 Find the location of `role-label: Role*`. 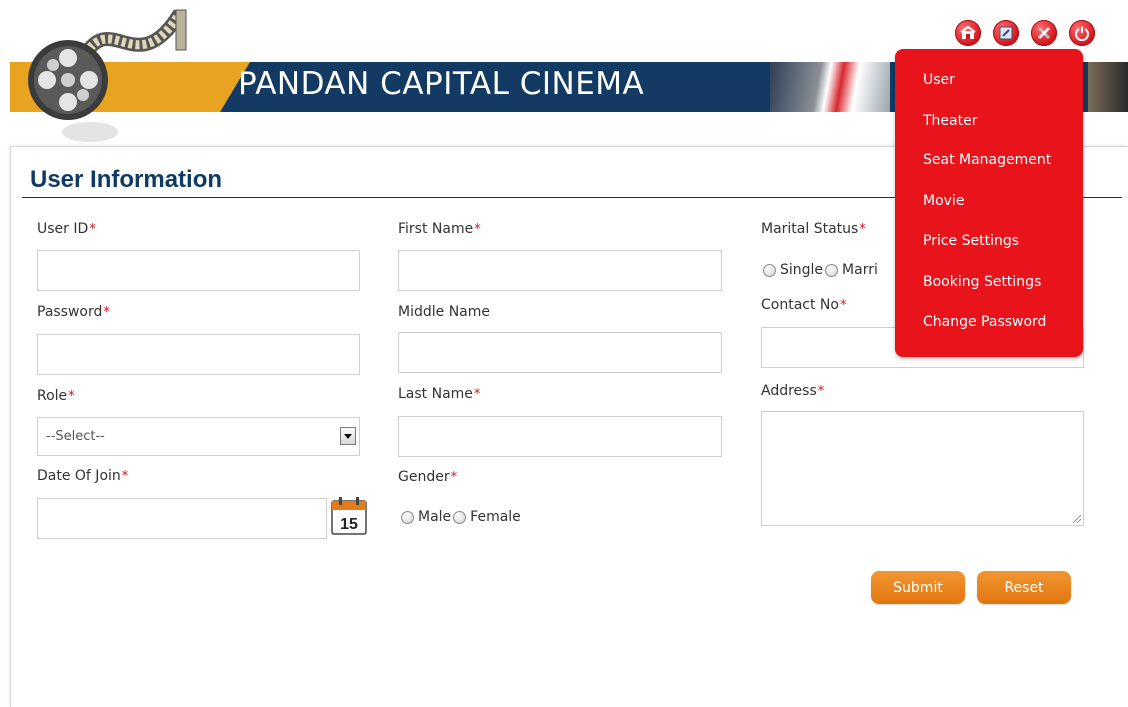

role-label: Role* is located at coordinates (56, 396).